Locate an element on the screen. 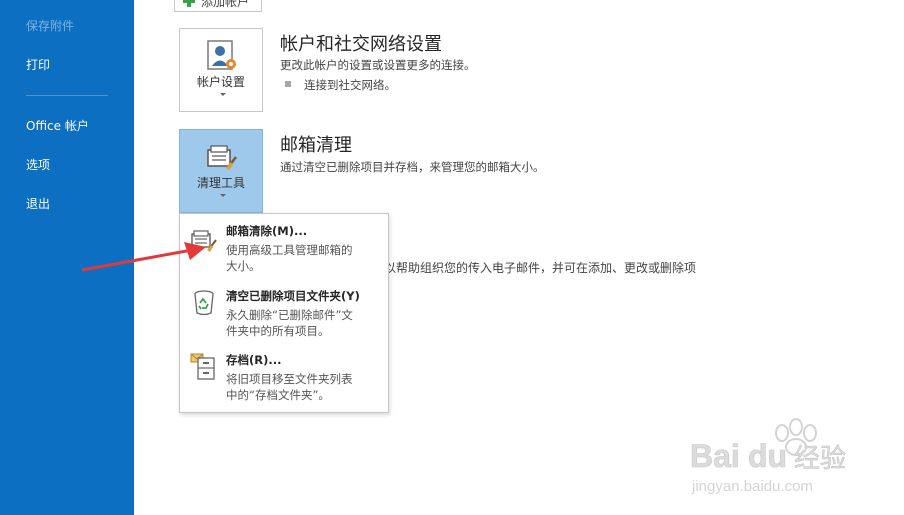 This screenshot has height=515, width=904. menu-item-title: 清空已删除项目文件夹(Y) is located at coordinates (293, 296).